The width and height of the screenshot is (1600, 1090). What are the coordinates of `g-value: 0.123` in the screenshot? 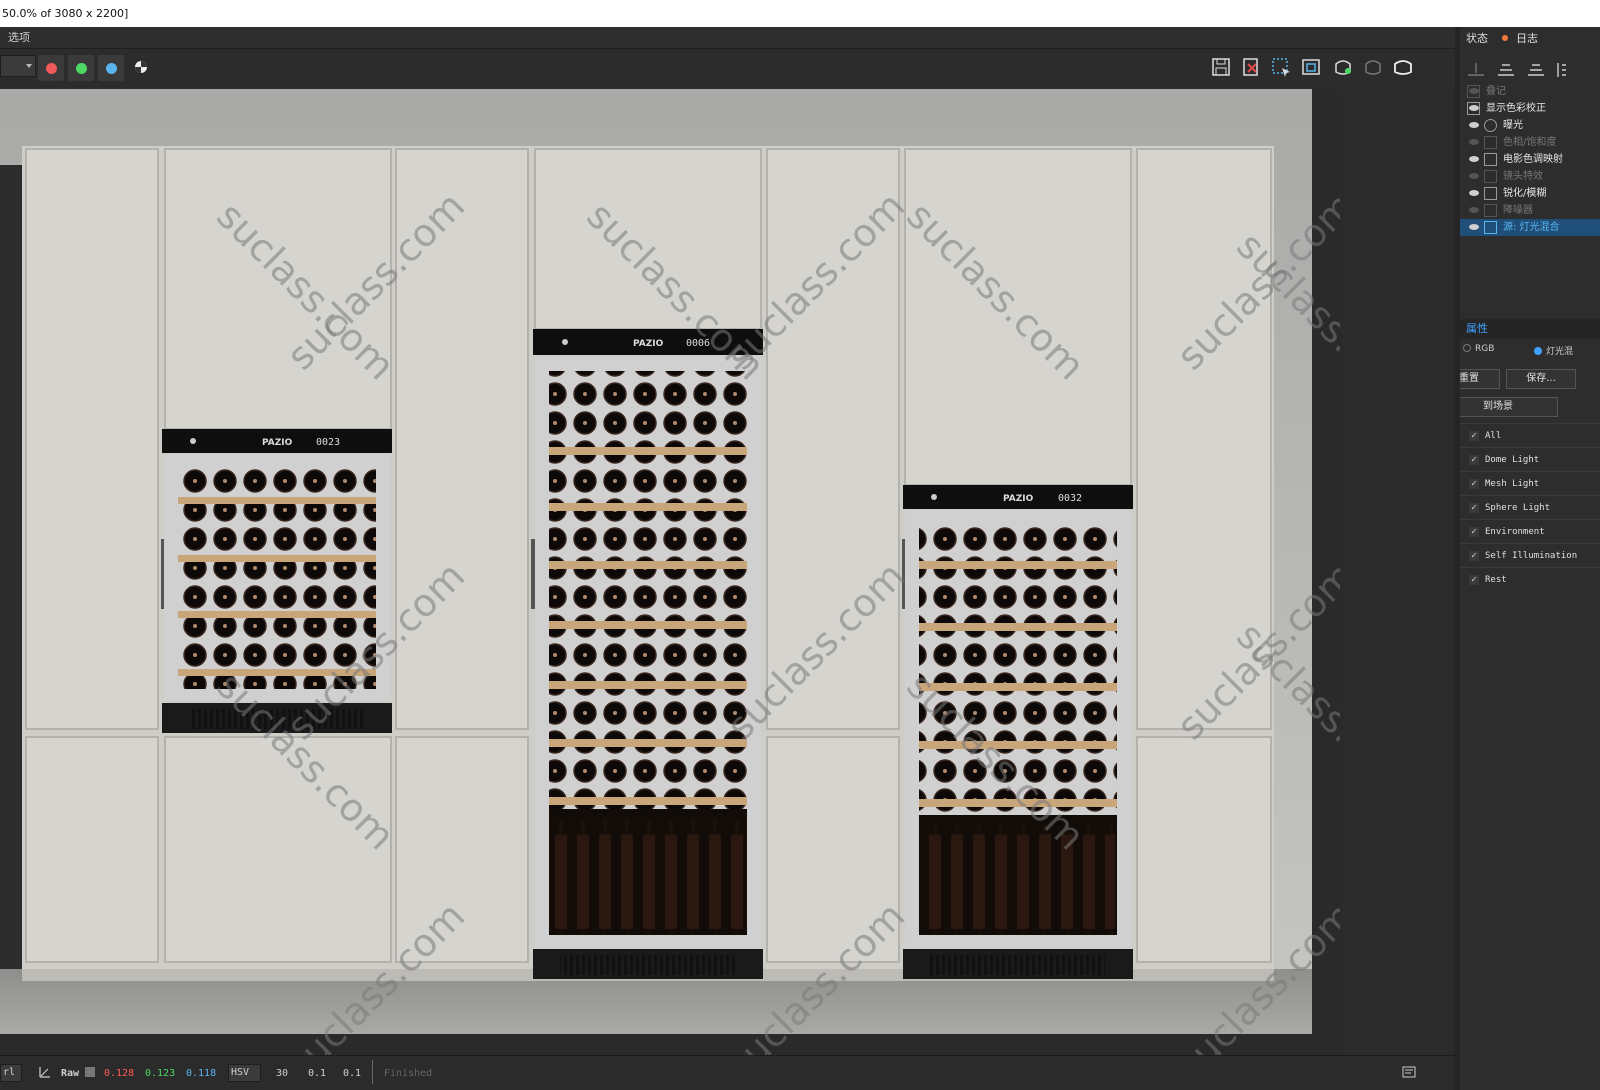 It's located at (160, 1073).